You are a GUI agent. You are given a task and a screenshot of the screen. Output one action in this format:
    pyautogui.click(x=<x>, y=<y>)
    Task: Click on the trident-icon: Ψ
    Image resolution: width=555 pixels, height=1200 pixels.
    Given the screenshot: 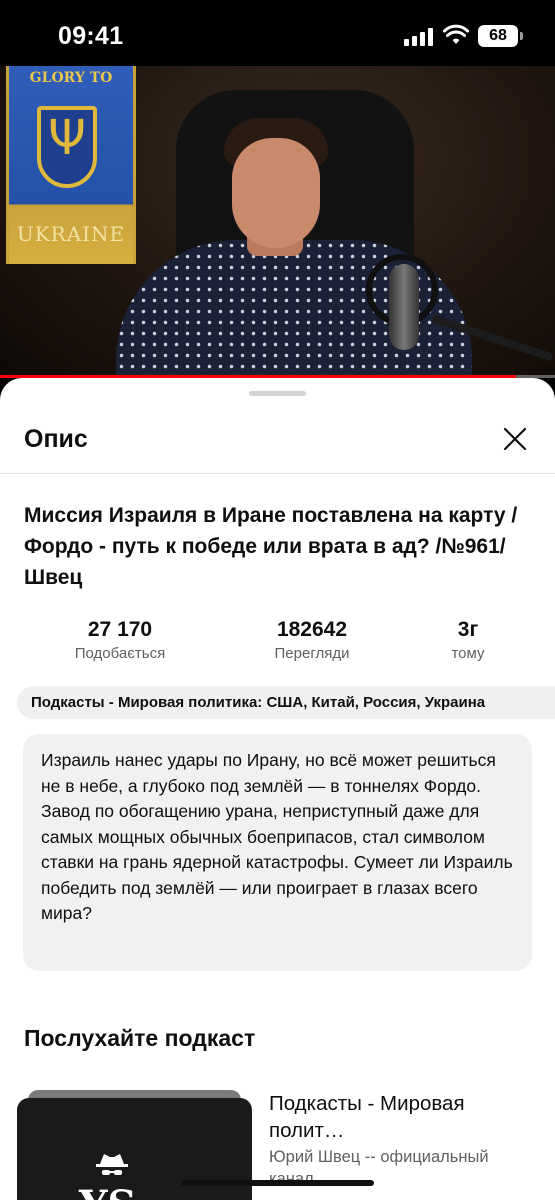 What is the action you would take?
    pyautogui.click(x=67, y=138)
    